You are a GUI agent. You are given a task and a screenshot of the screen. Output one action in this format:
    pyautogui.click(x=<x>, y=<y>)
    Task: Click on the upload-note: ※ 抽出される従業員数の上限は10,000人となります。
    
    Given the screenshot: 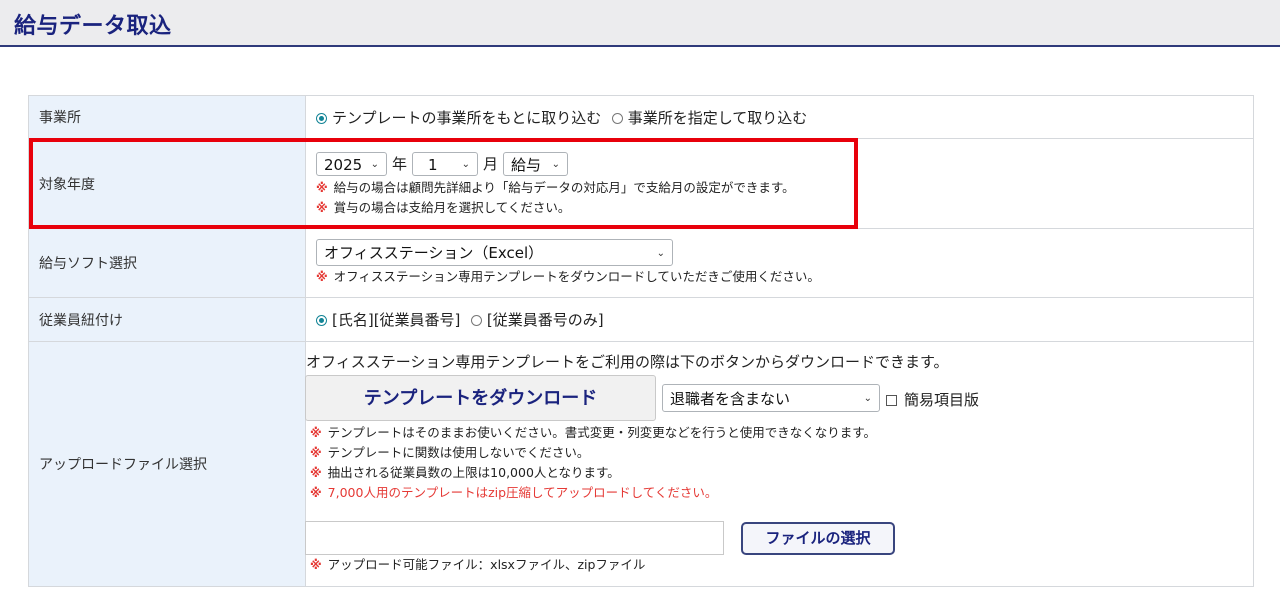 What is the action you would take?
    pyautogui.click(x=465, y=472)
    